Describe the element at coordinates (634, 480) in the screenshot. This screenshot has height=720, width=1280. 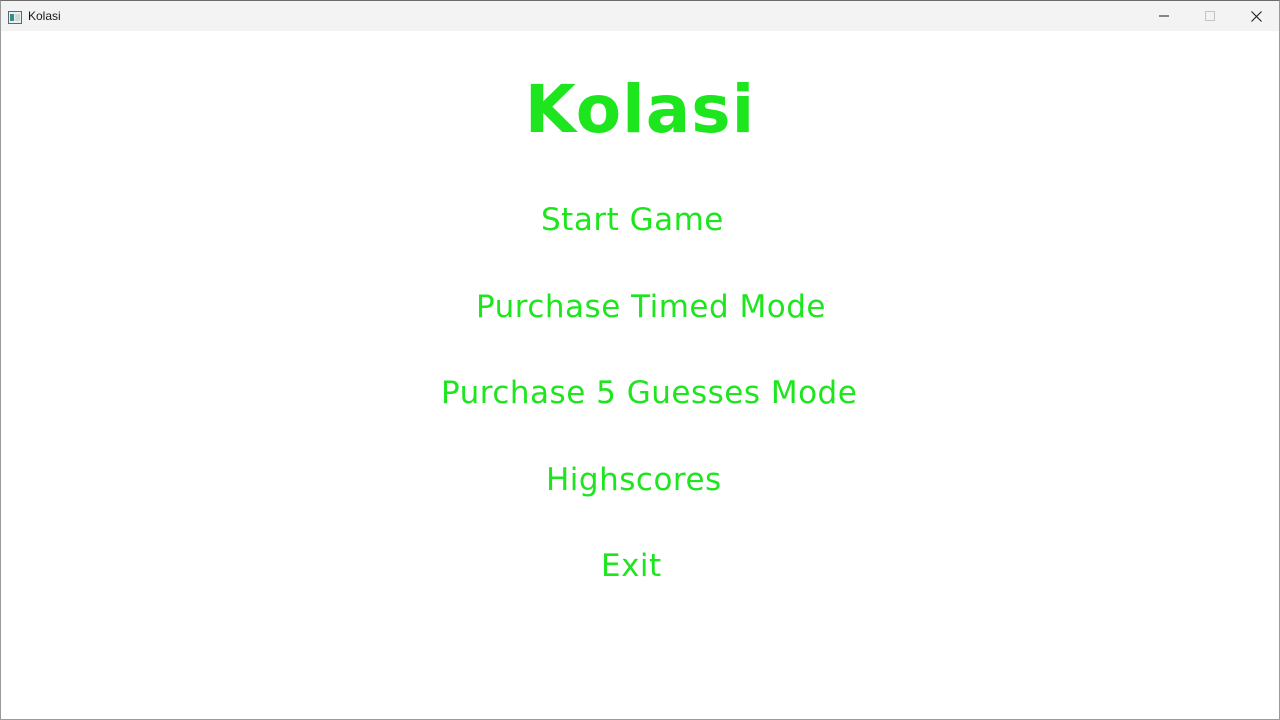
I see `highscores-button: Highscores` at that location.